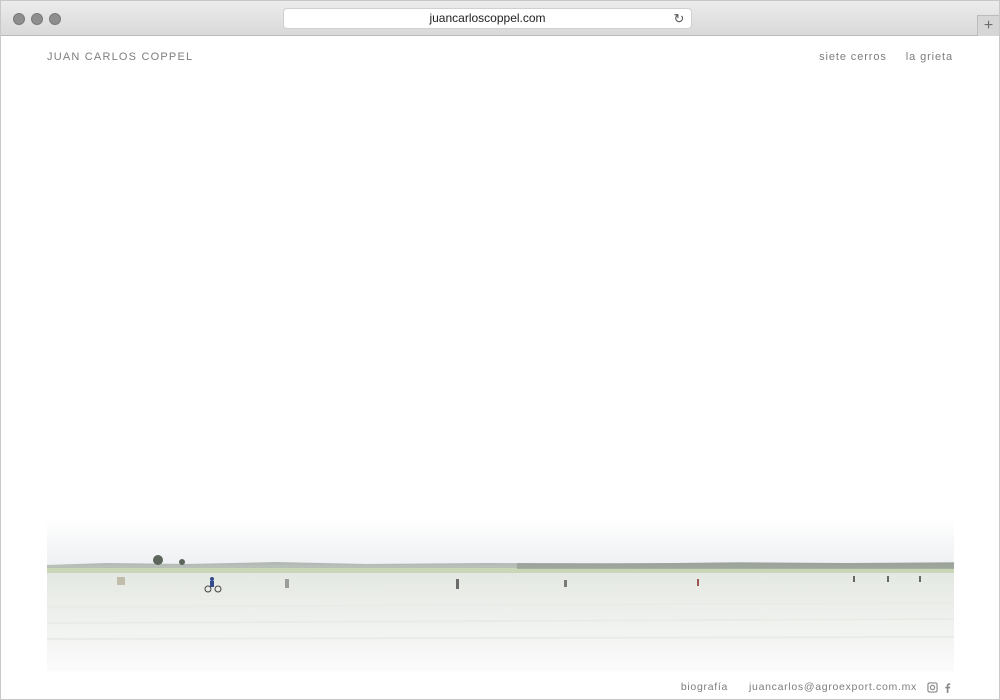  I want to click on site-footer: biografía juancarlos@agroexport.com.mx, so click(817, 687).